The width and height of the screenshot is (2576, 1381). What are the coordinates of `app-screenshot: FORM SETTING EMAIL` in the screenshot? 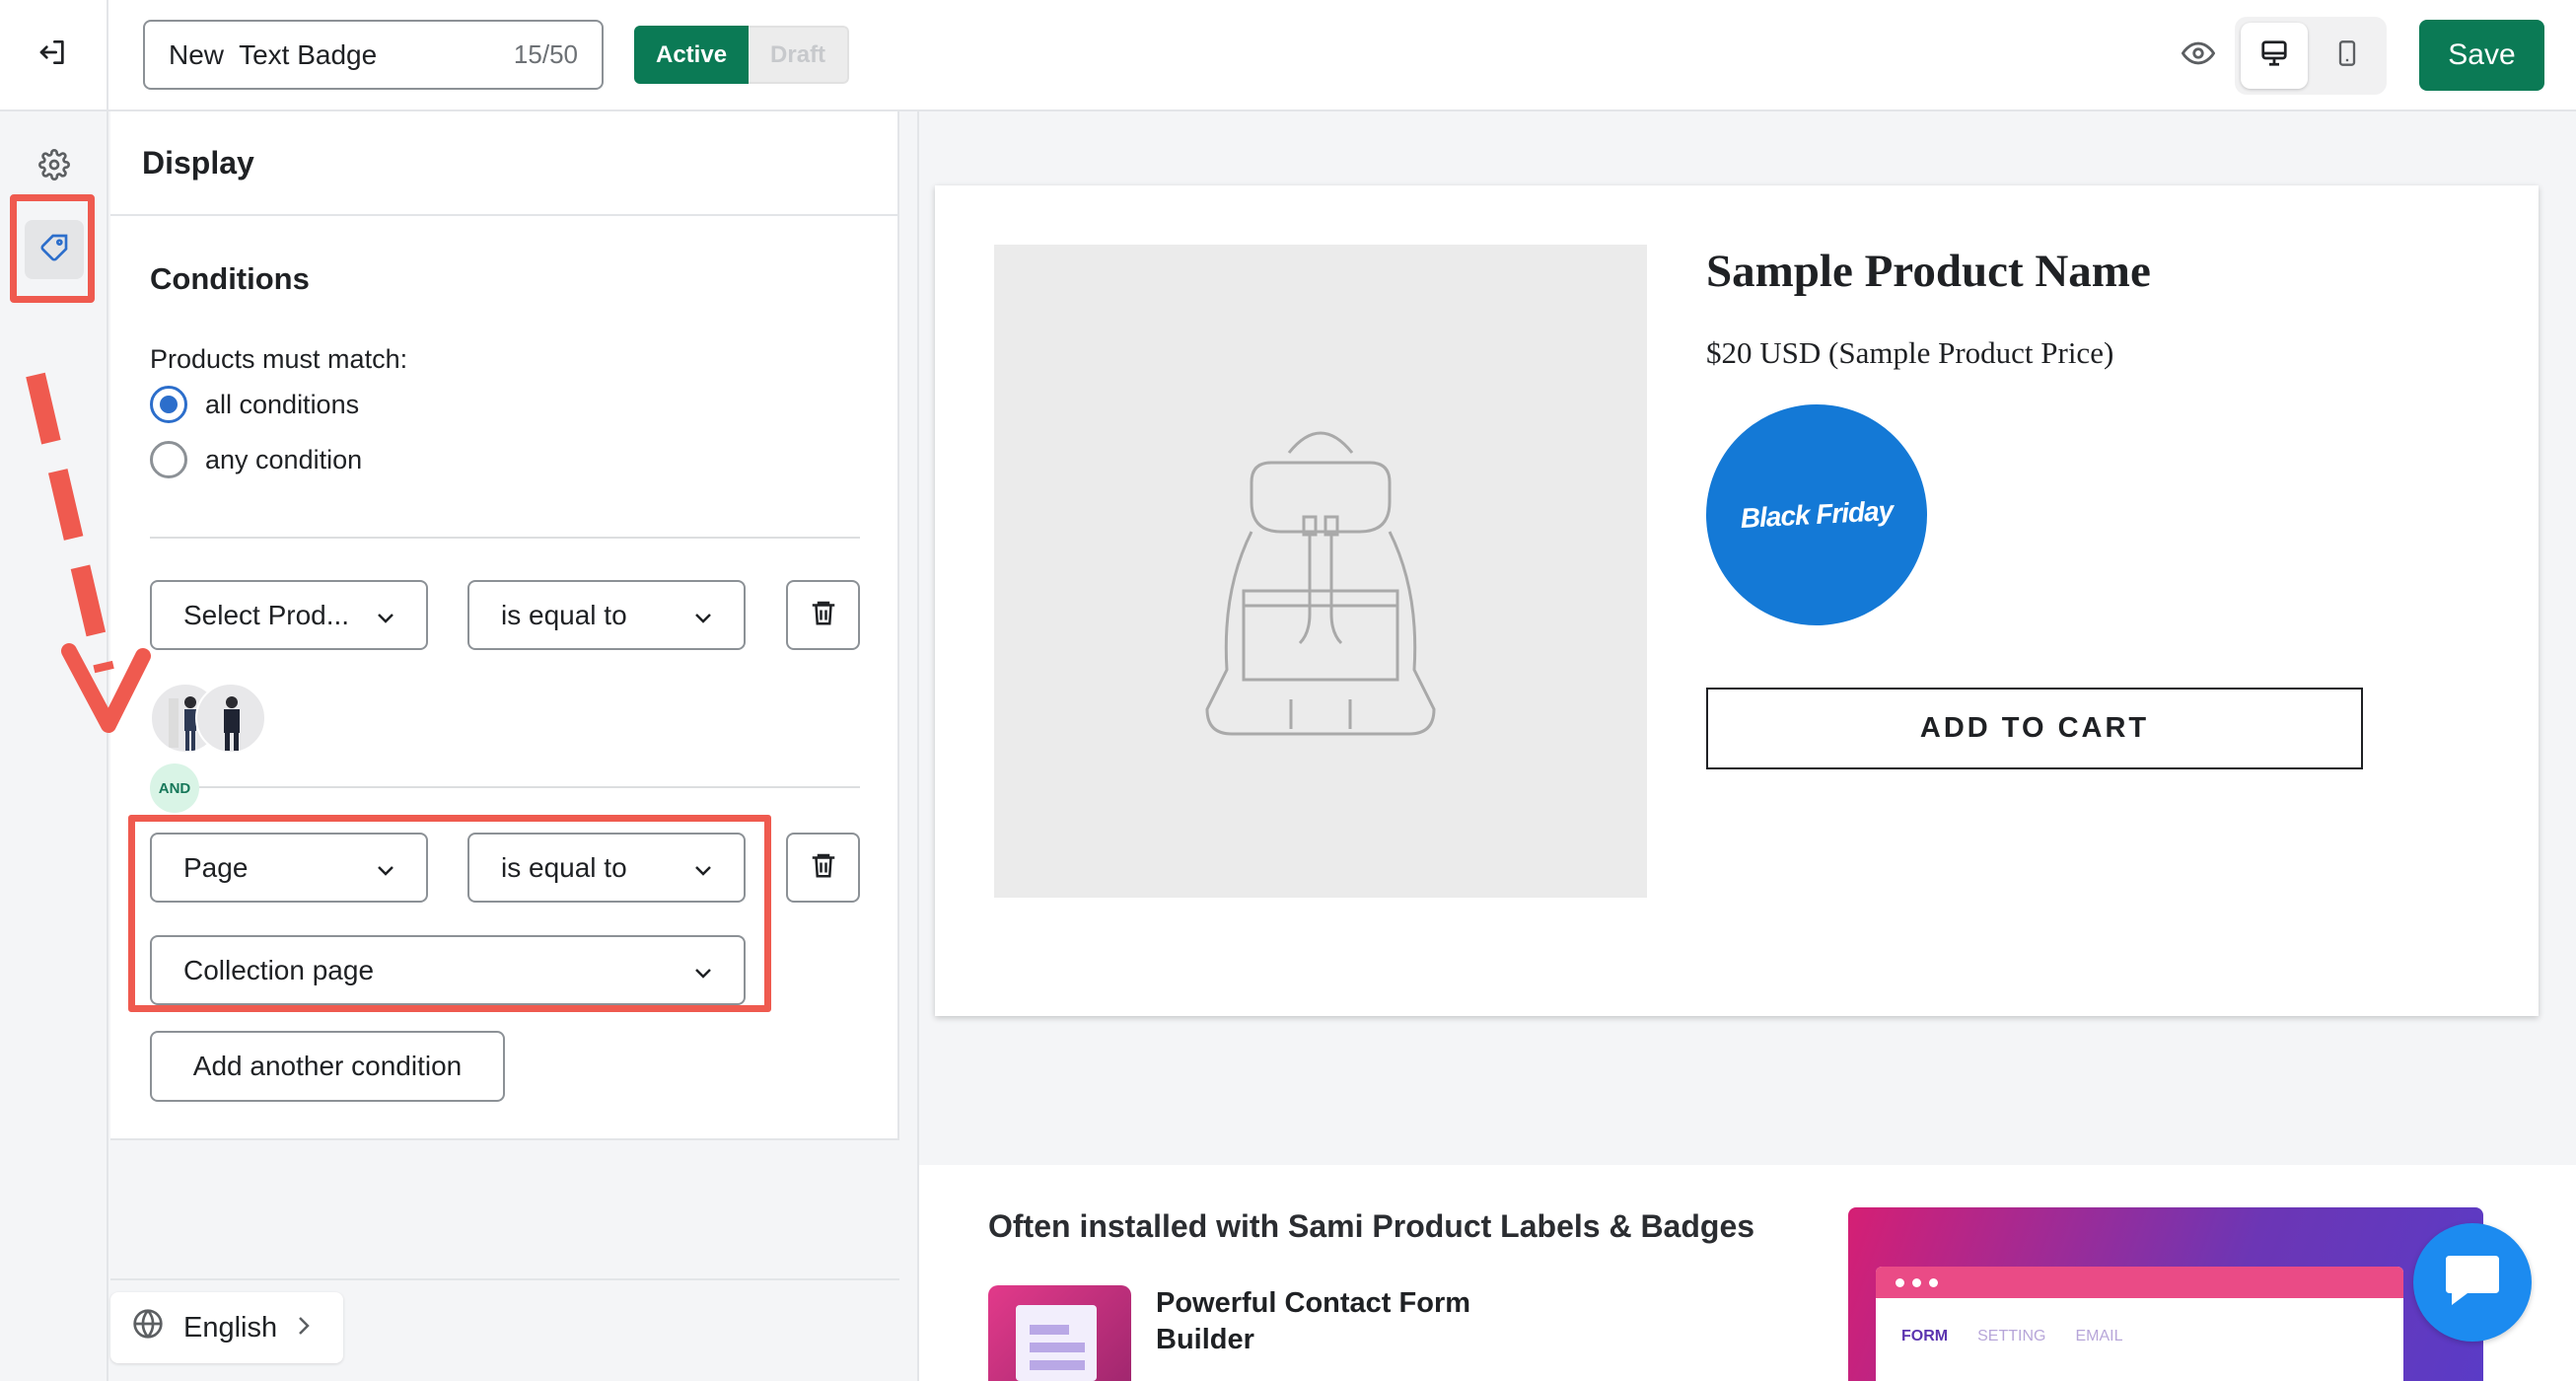 It's located at (2165, 1294).